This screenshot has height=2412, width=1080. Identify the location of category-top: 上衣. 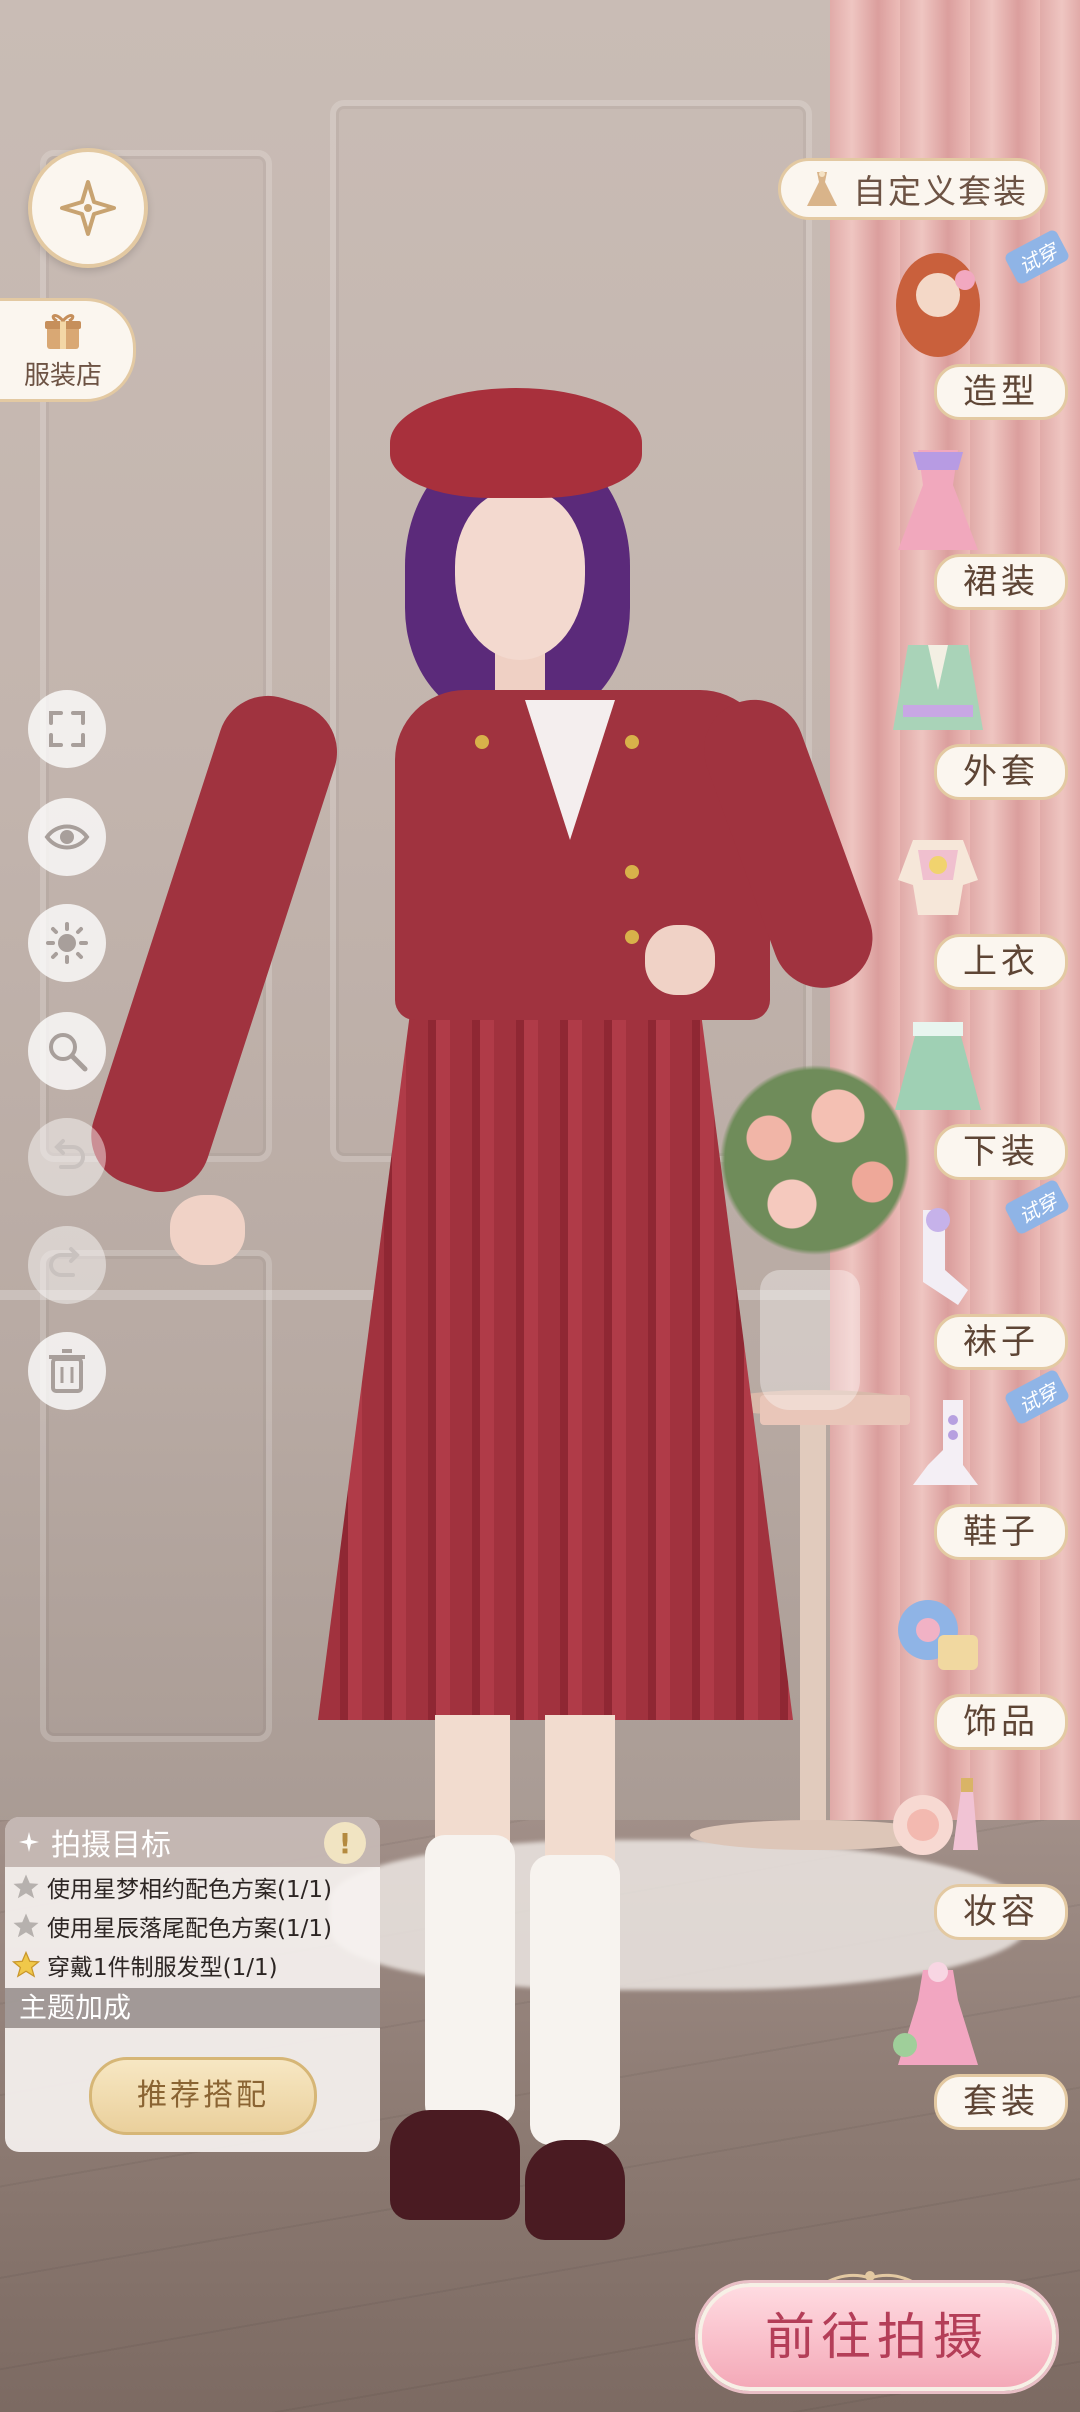
(963, 905).